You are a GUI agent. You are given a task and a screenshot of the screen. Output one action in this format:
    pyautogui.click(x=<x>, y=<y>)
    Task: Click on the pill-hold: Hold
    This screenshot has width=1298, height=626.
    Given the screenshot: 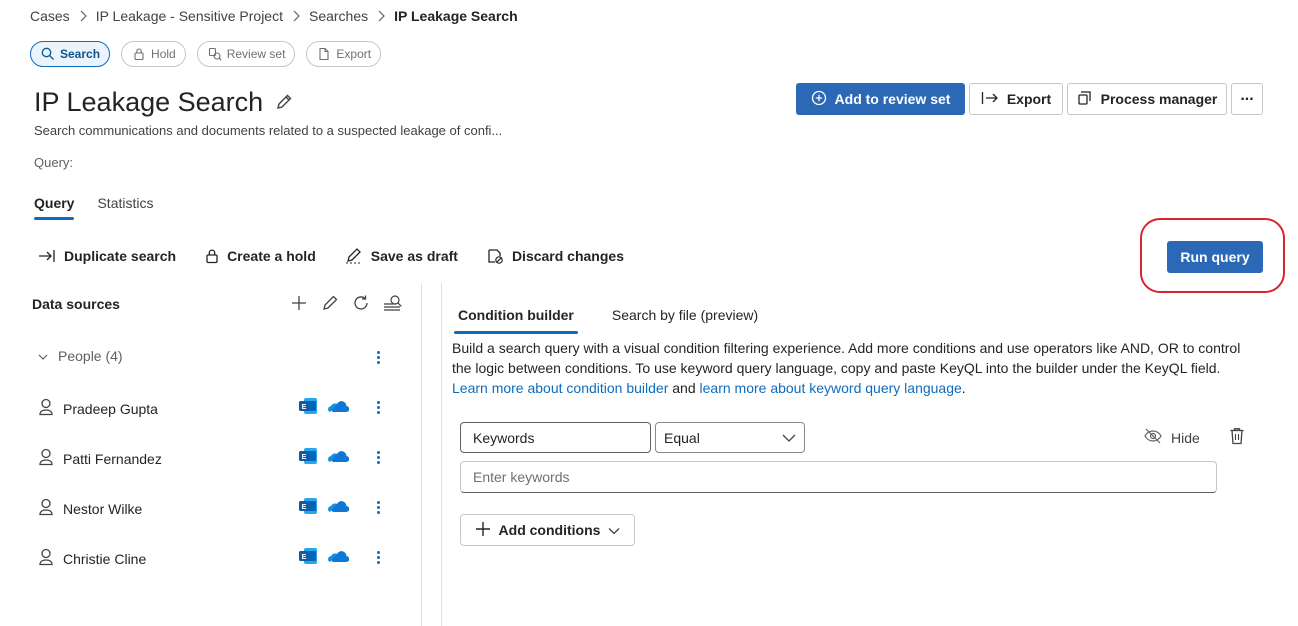 What is the action you would take?
    pyautogui.click(x=153, y=54)
    